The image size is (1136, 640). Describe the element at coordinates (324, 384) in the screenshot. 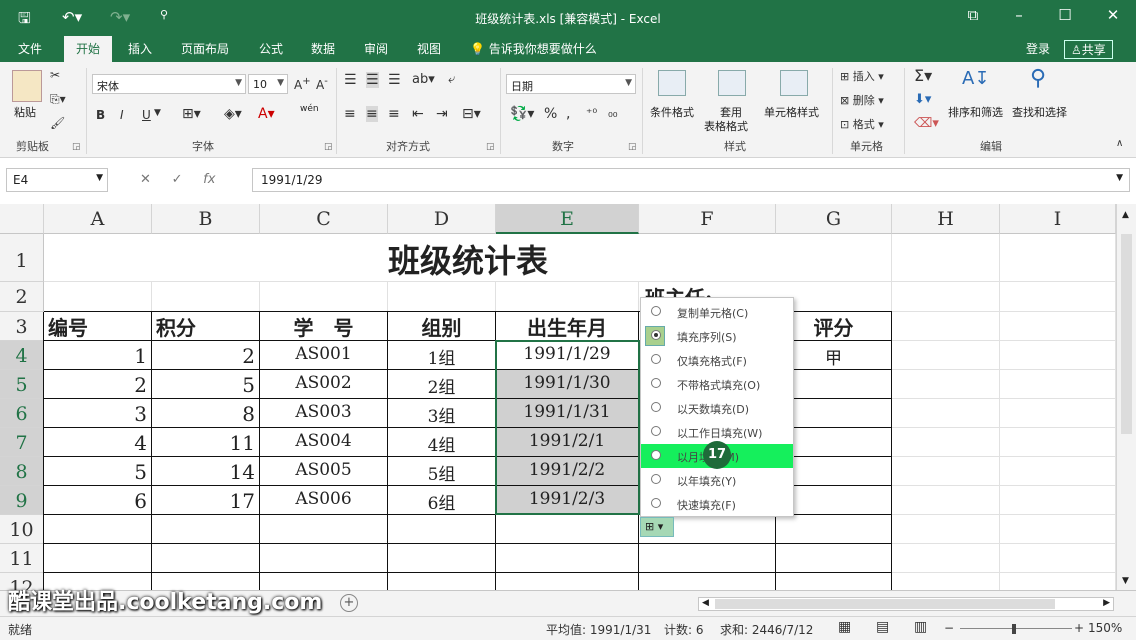

I see `cell-c5: AS002` at that location.